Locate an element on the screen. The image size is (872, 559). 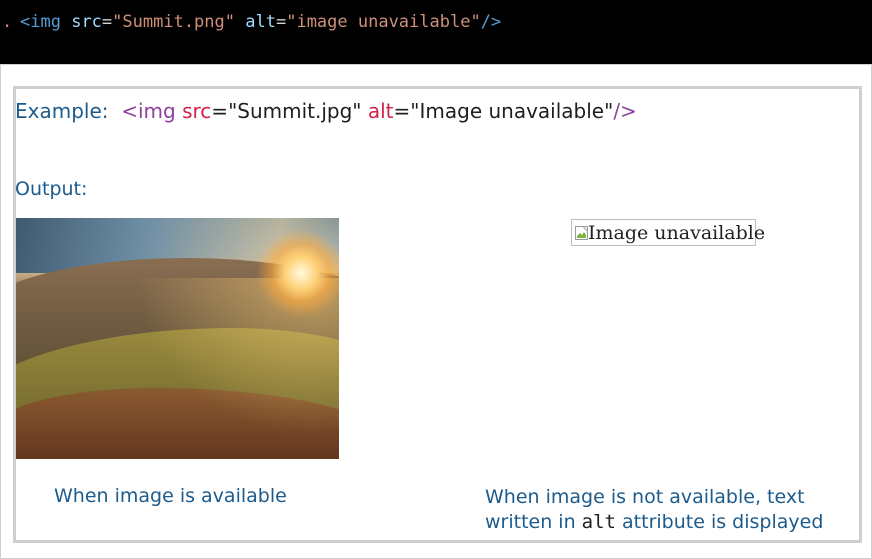
alt-text: Image unavailable is located at coordinates (677, 232).